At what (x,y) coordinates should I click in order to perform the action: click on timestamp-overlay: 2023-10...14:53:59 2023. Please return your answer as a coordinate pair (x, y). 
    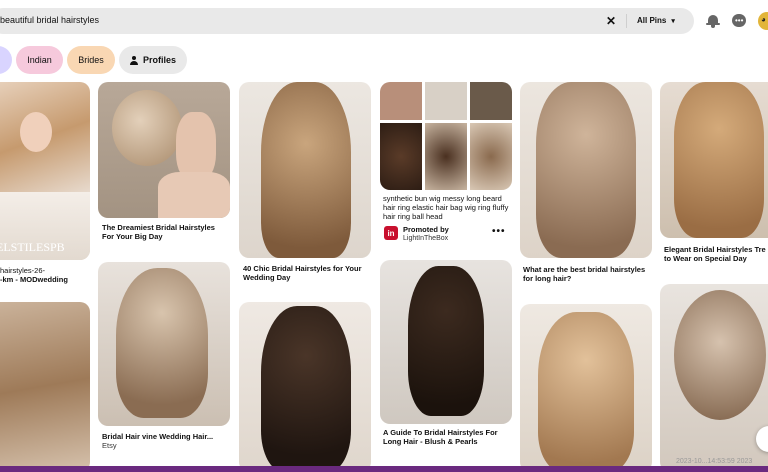
    Looking at the image, I should click on (714, 461).